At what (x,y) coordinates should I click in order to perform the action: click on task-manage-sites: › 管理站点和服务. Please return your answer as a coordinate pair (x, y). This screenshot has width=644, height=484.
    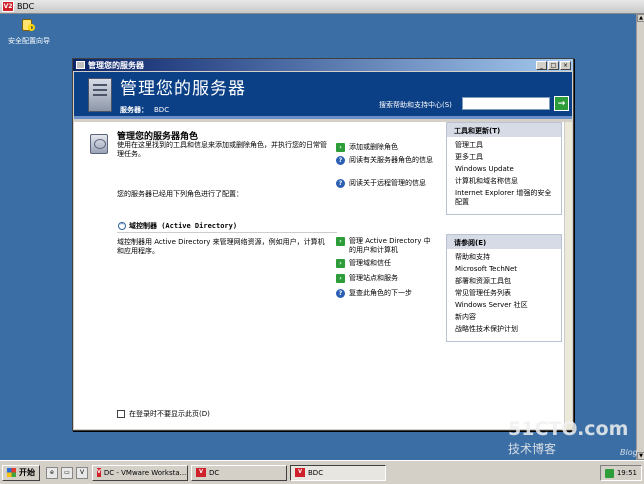
    Looking at the image, I should click on (386, 278).